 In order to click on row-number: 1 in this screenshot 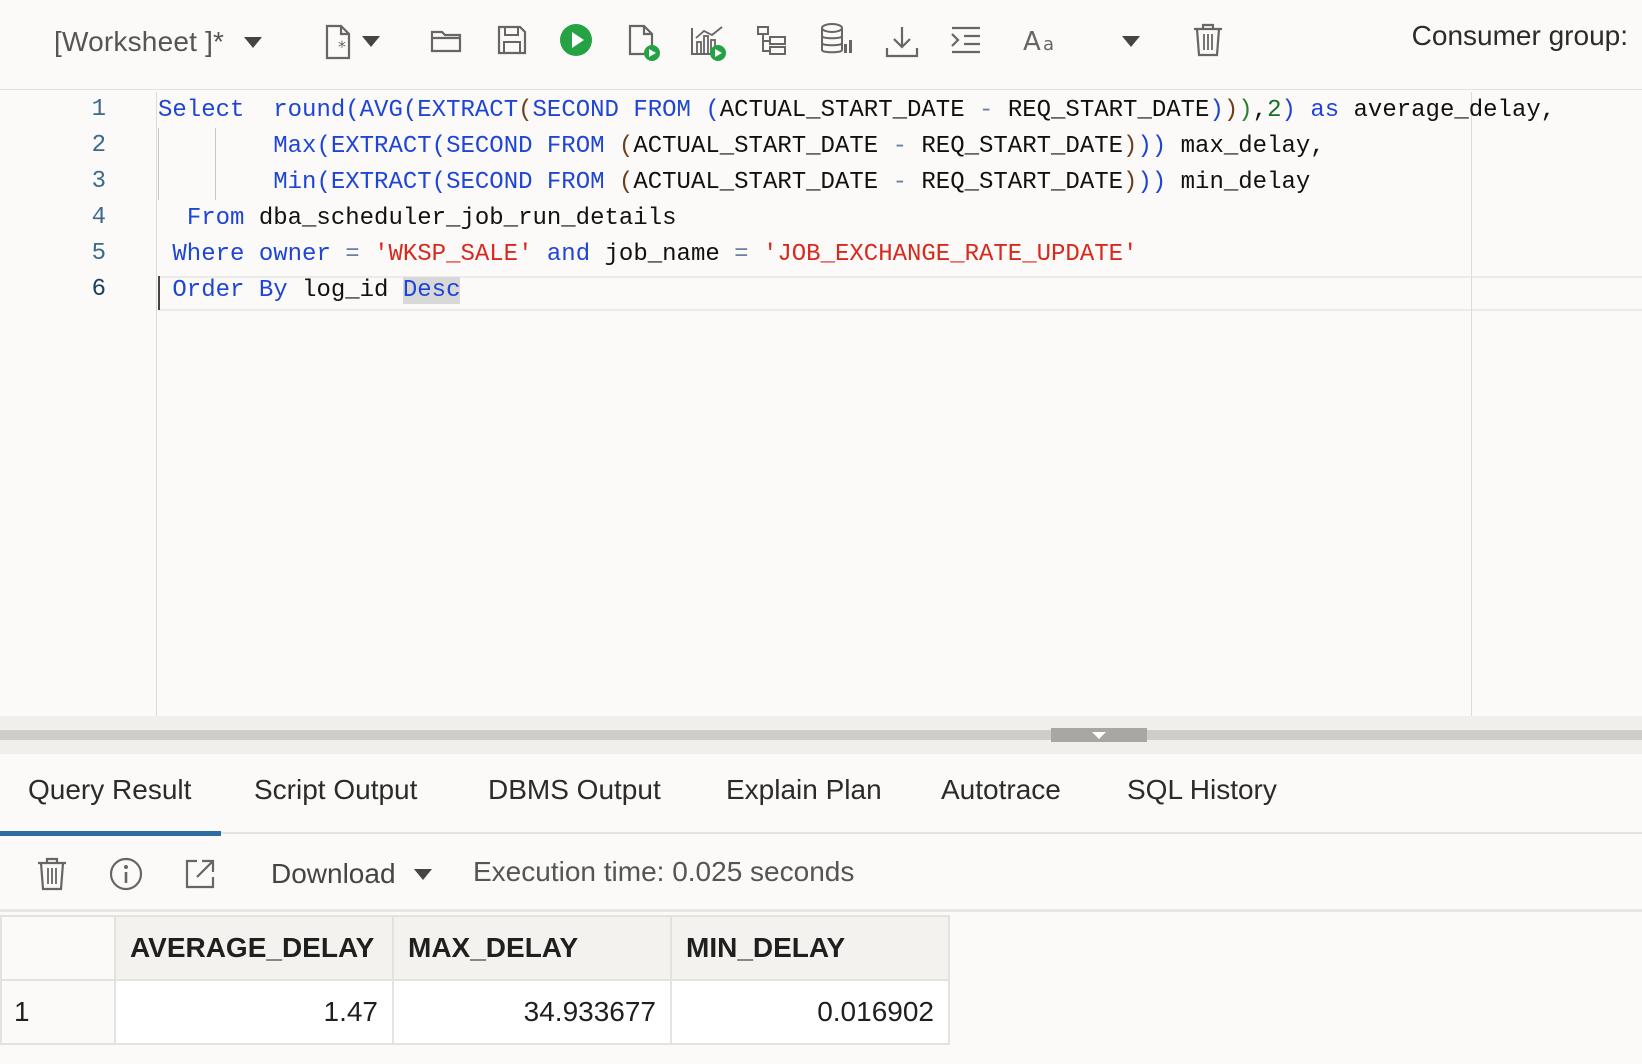, I will do `click(58, 1012)`.